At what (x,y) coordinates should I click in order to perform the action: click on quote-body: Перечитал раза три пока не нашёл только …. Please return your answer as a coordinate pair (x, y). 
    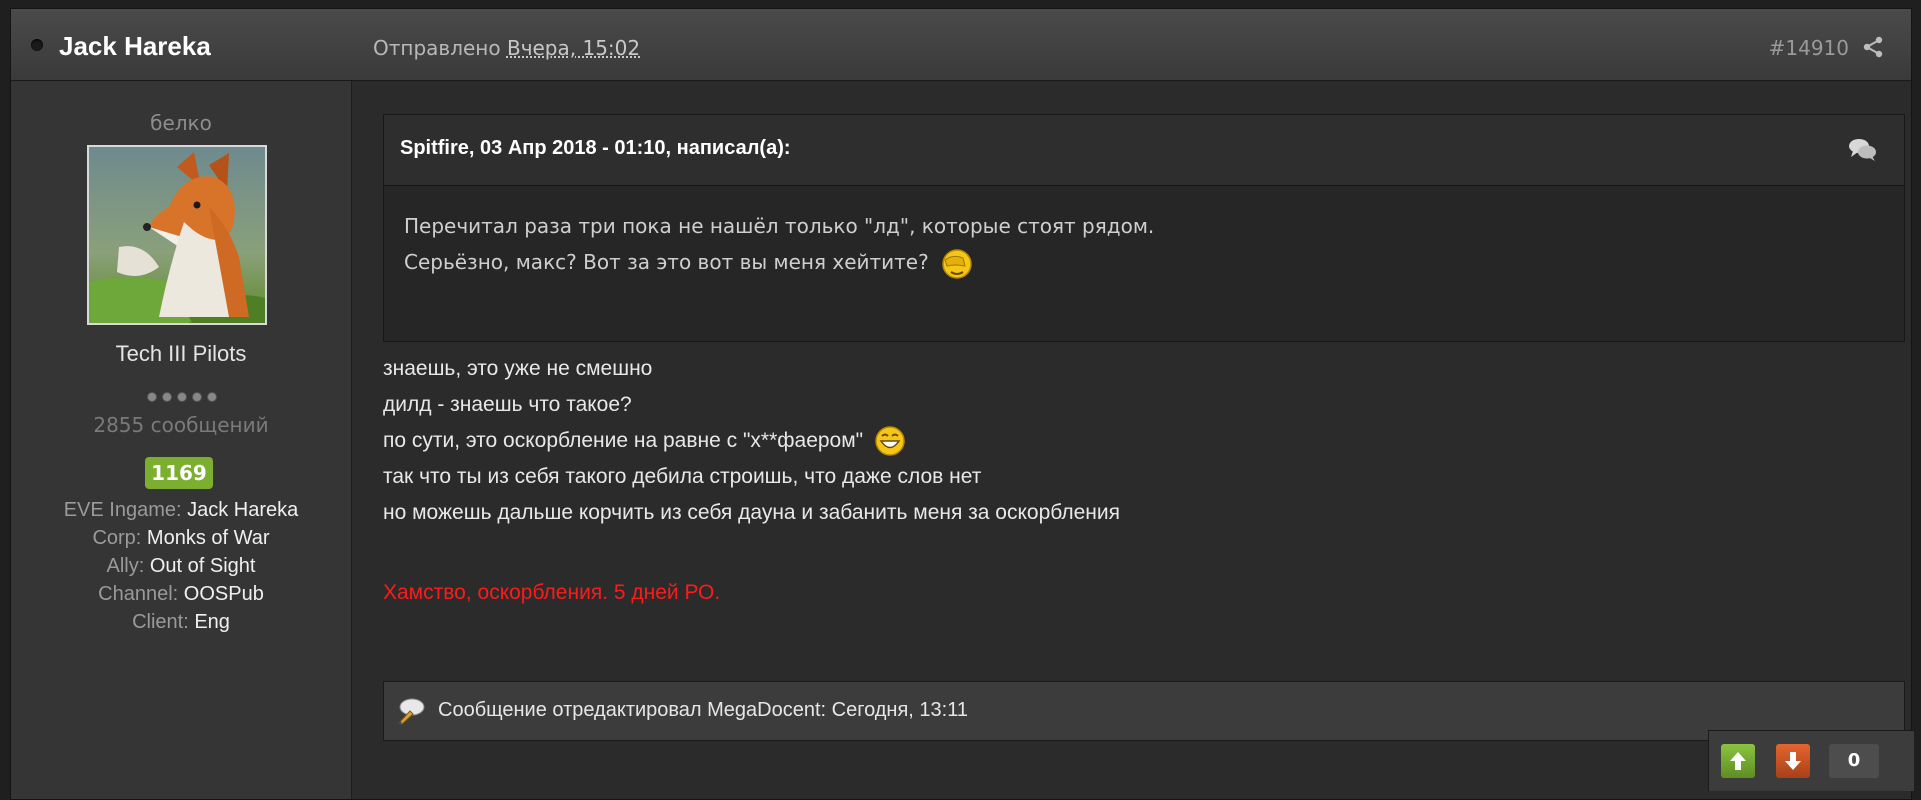
    Looking at the image, I should click on (1144, 245).